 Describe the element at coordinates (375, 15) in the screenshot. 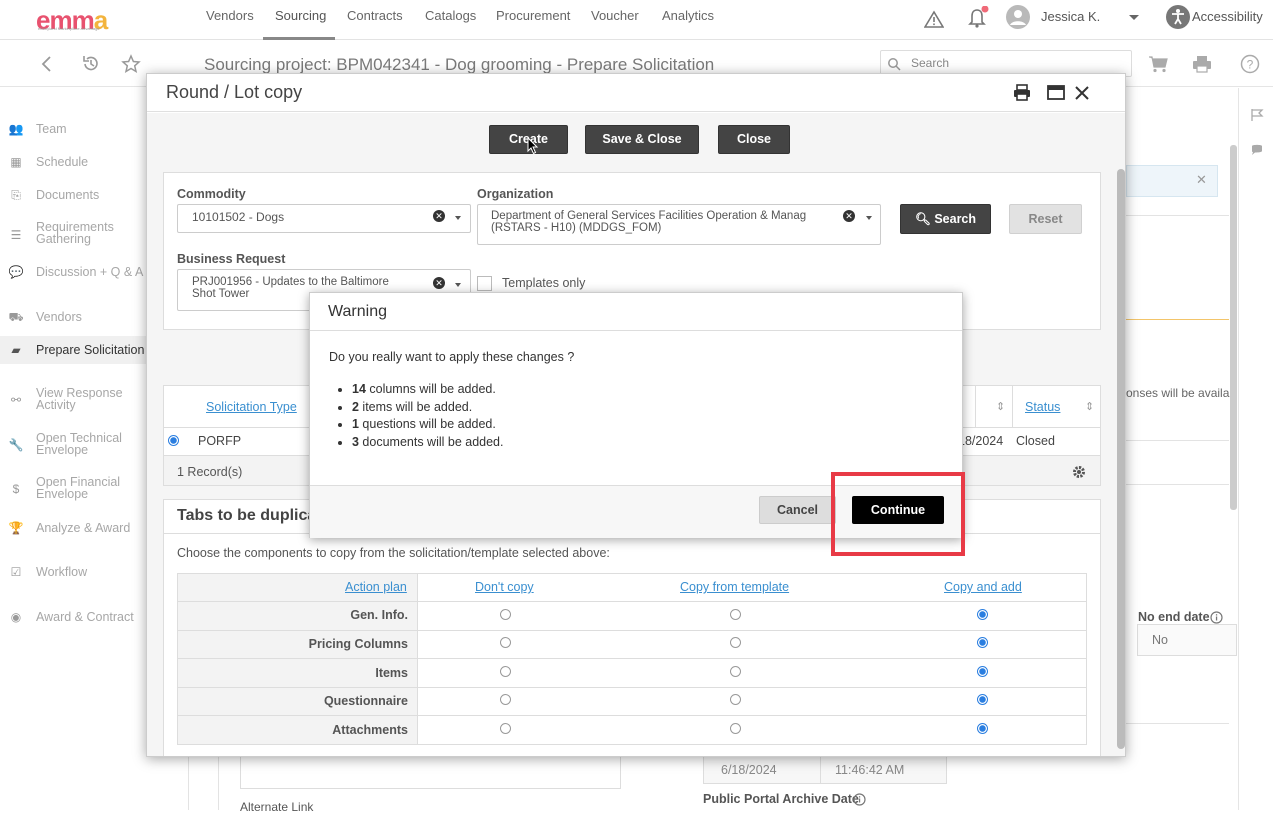

I see `nav-contracts: Contracts` at that location.